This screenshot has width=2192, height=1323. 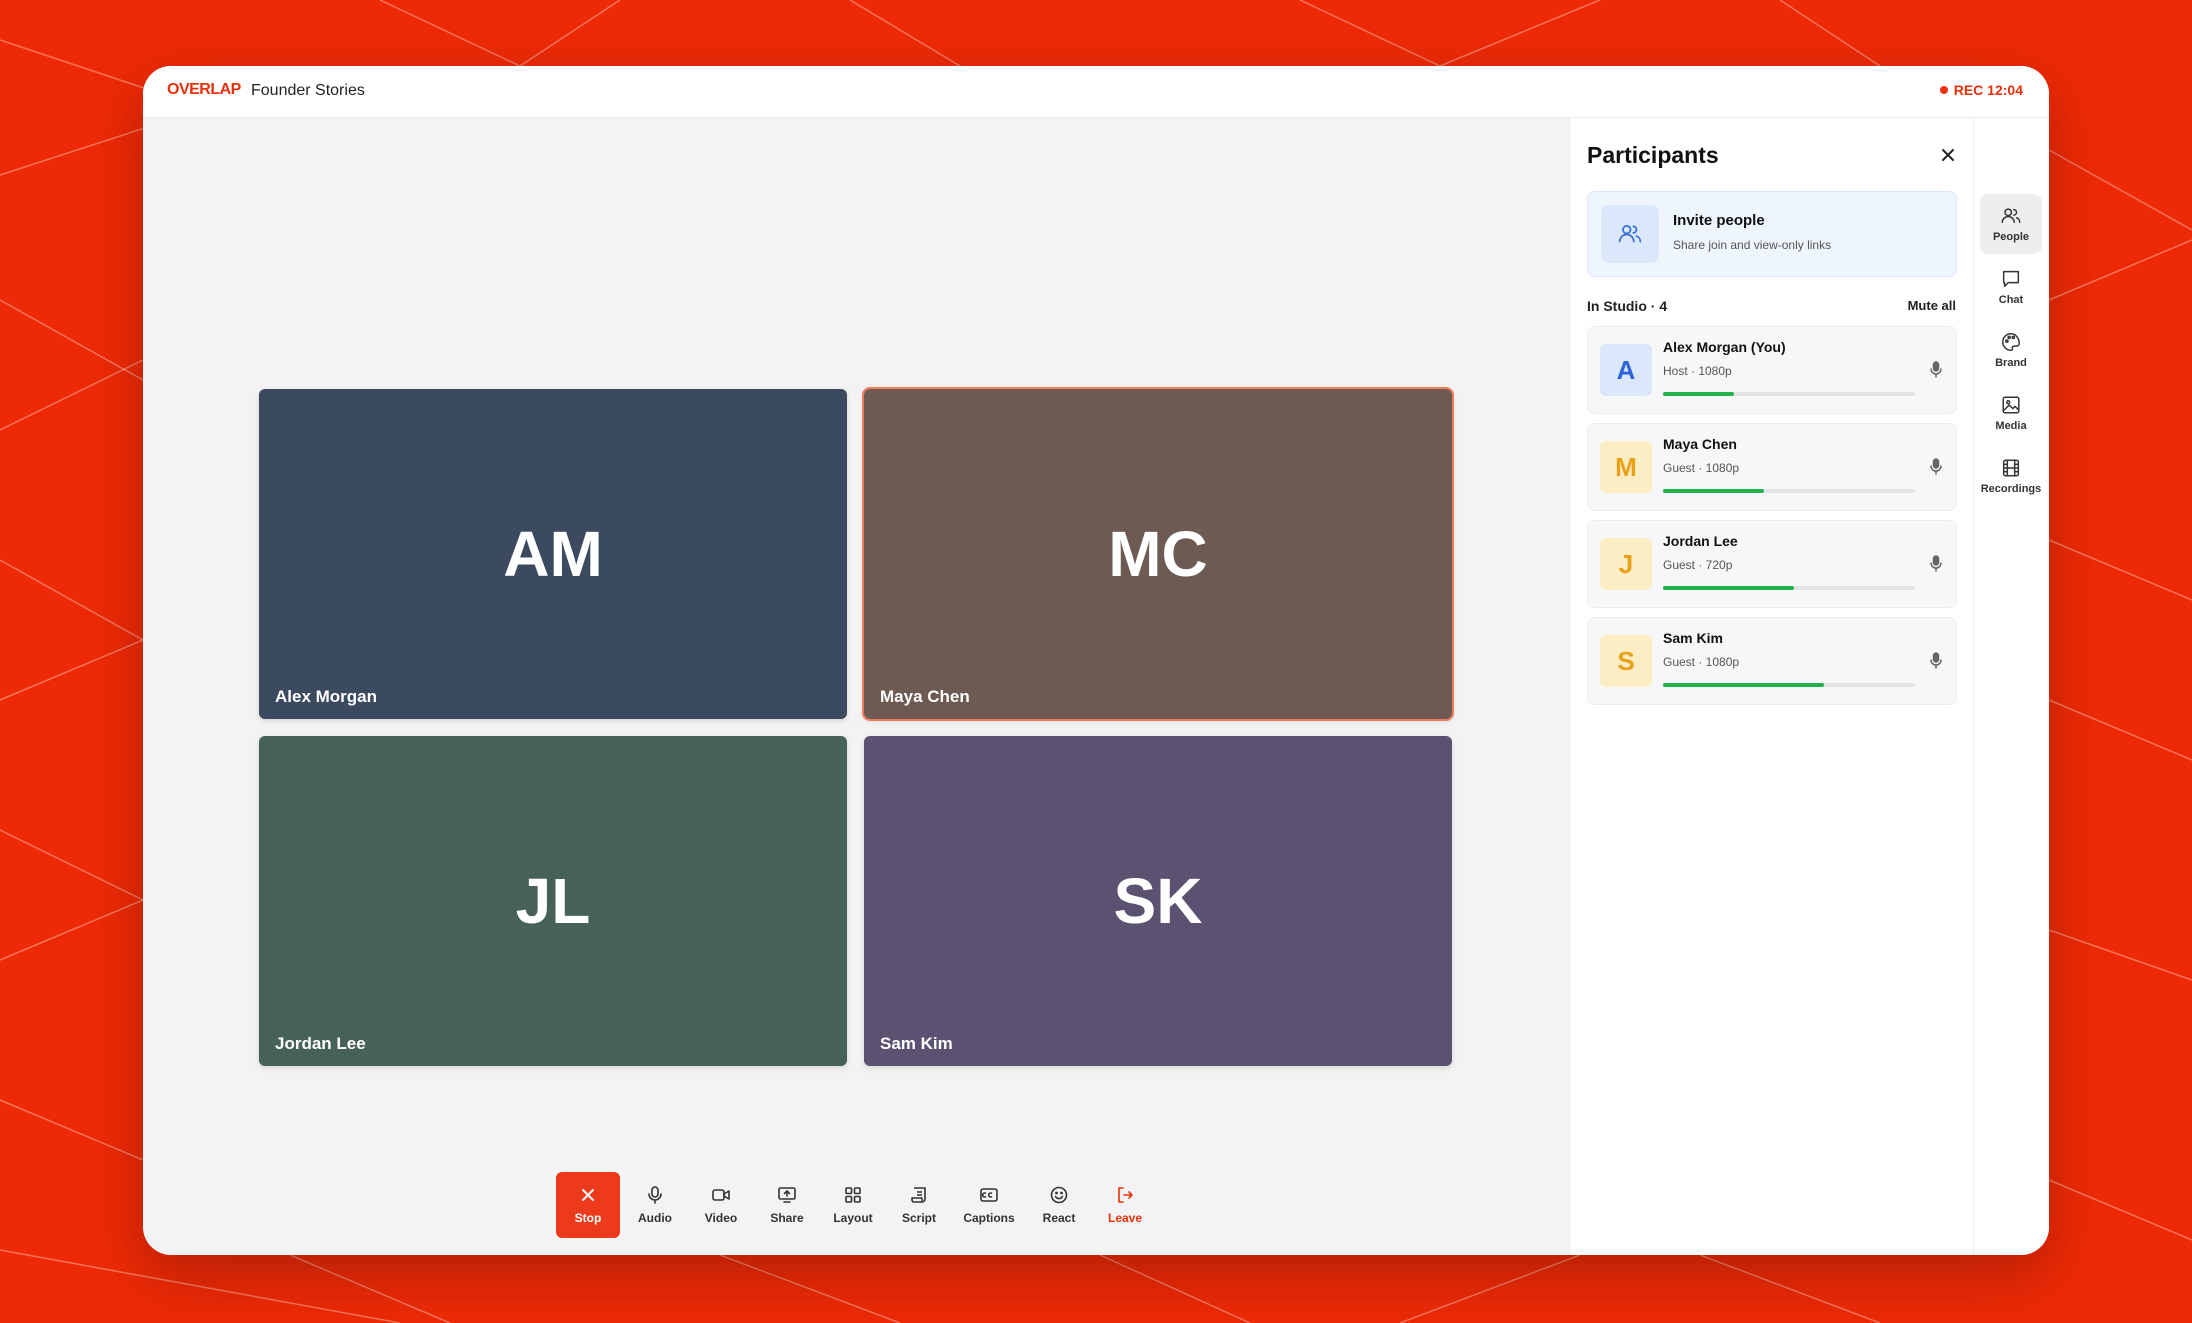 What do you see at coordinates (1948, 155) in the screenshot?
I see `close-panel-icon` at bounding box center [1948, 155].